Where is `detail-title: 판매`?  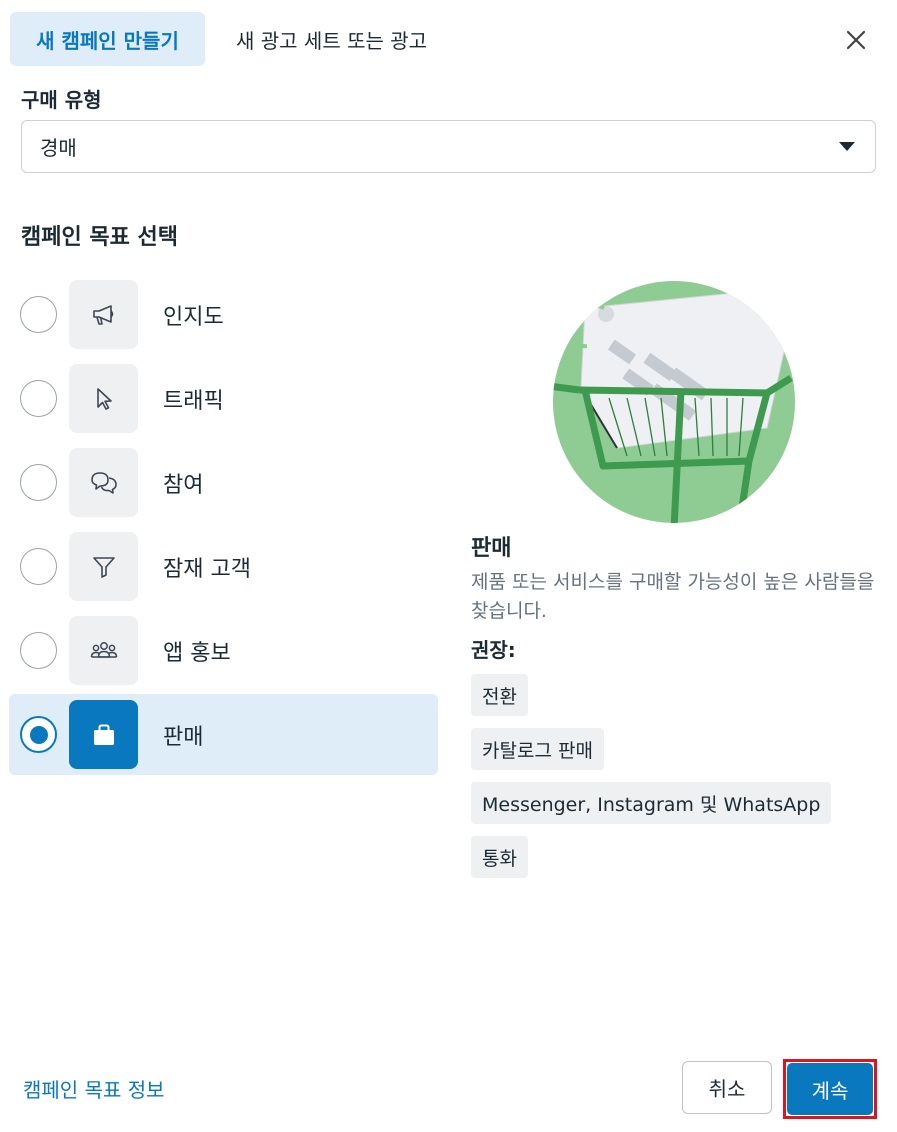 detail-title: 판매 is located at coordinates (491, 548).